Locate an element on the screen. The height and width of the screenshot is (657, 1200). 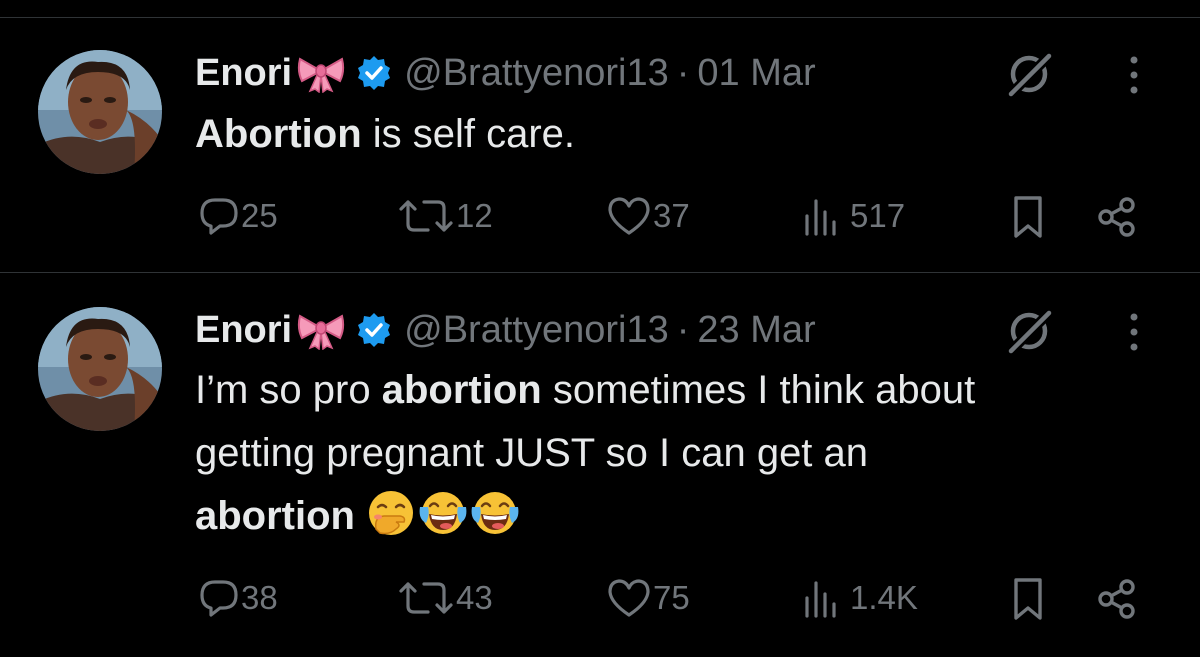
reply-button: 25 is located at coordinates (238, 216).